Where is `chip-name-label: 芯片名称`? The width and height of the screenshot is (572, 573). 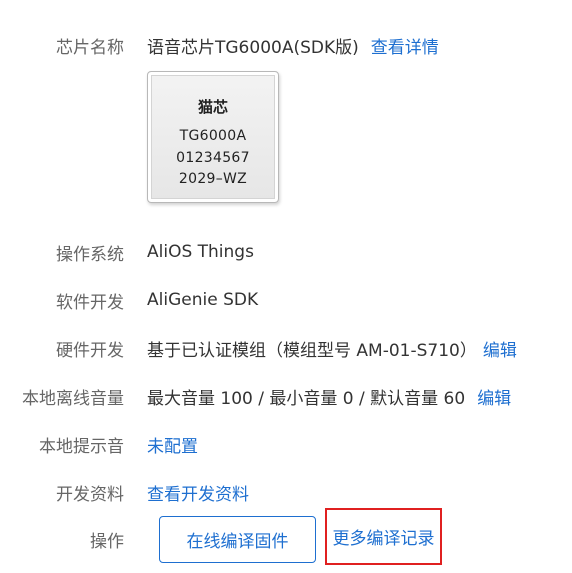
chip-name-label: 芯片名称 is located at coordinates (90, 47).